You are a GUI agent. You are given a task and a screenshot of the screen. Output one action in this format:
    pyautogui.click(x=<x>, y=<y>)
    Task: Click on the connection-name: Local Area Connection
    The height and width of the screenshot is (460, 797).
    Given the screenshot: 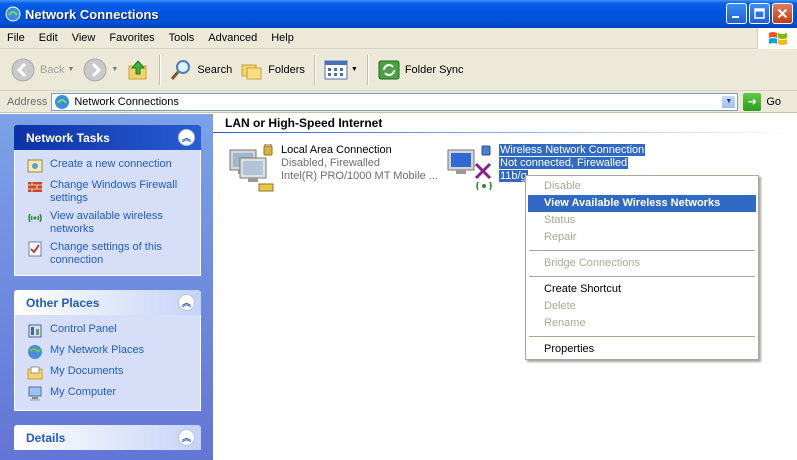 What is the action you would take?
    pyautogui.click(x=336, y=150)
    